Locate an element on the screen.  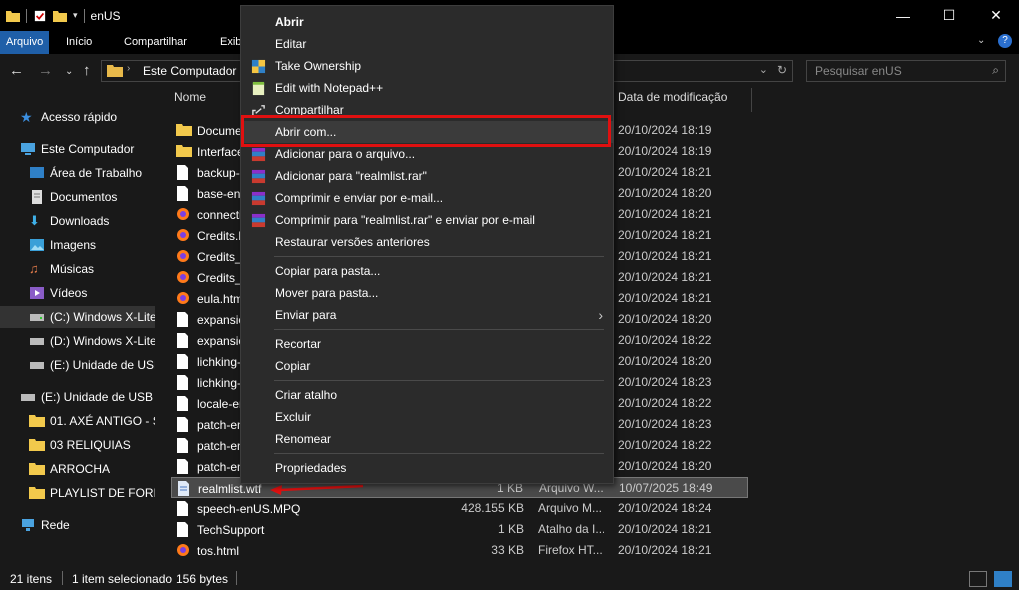
menu-item-restaurar-versoes: Restaurar versões anteriores is located at coordinates (427, 242).